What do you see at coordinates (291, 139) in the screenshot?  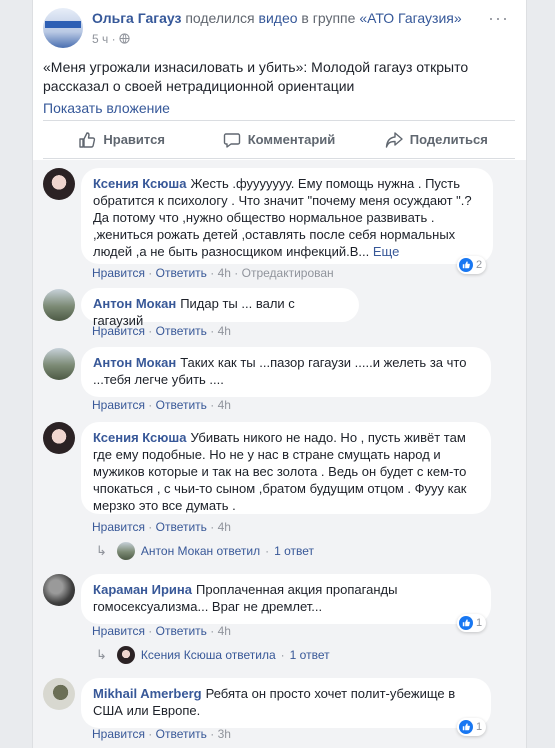 I see `comment-label: Комментарий` at bounding box center [291, 139].